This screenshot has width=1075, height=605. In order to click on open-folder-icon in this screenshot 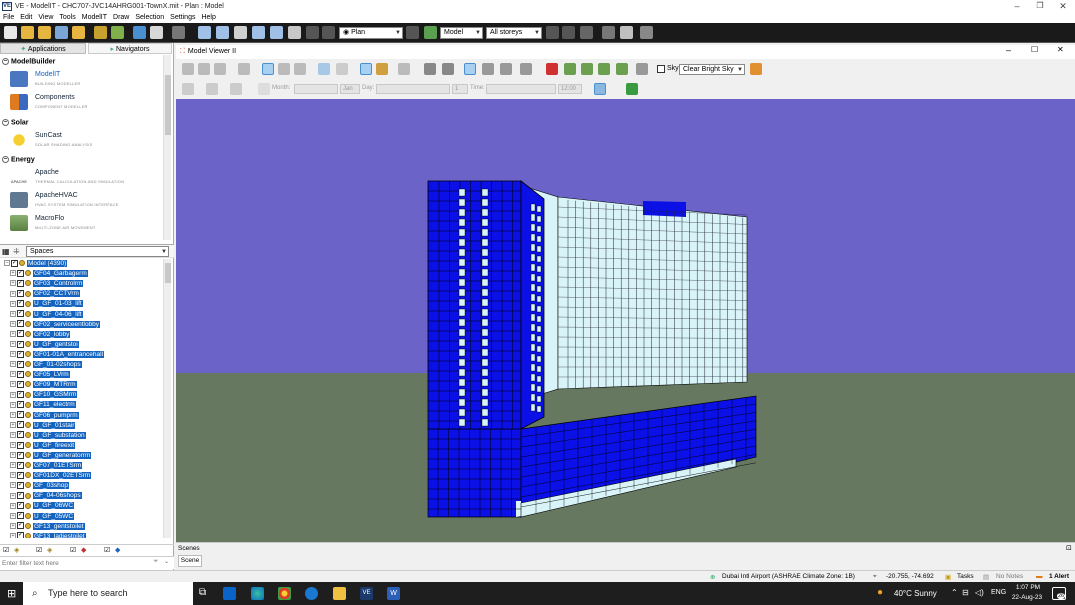, I will do `click(27, 32)`.